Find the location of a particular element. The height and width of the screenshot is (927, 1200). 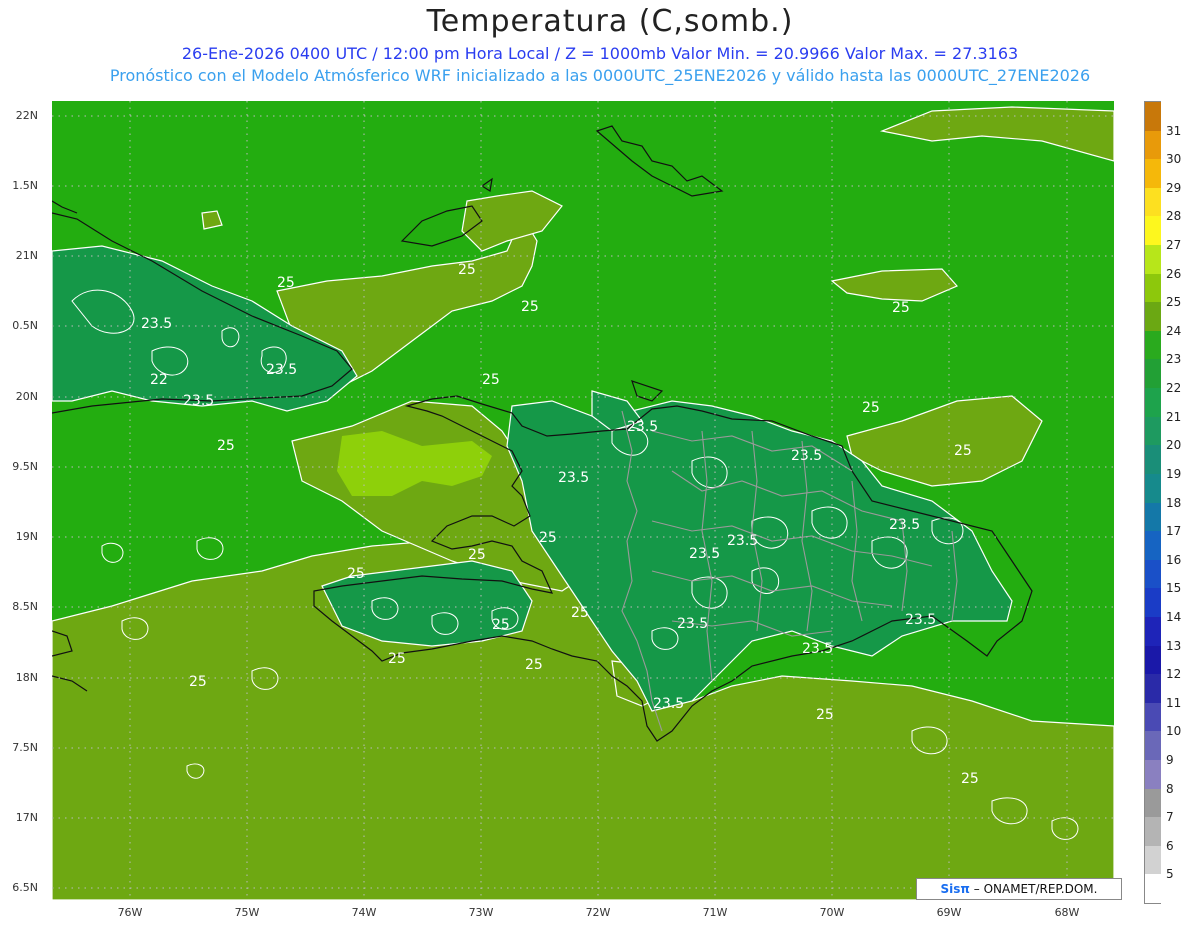

colorbar-label: 5 is located at coordinates (1170, 874).